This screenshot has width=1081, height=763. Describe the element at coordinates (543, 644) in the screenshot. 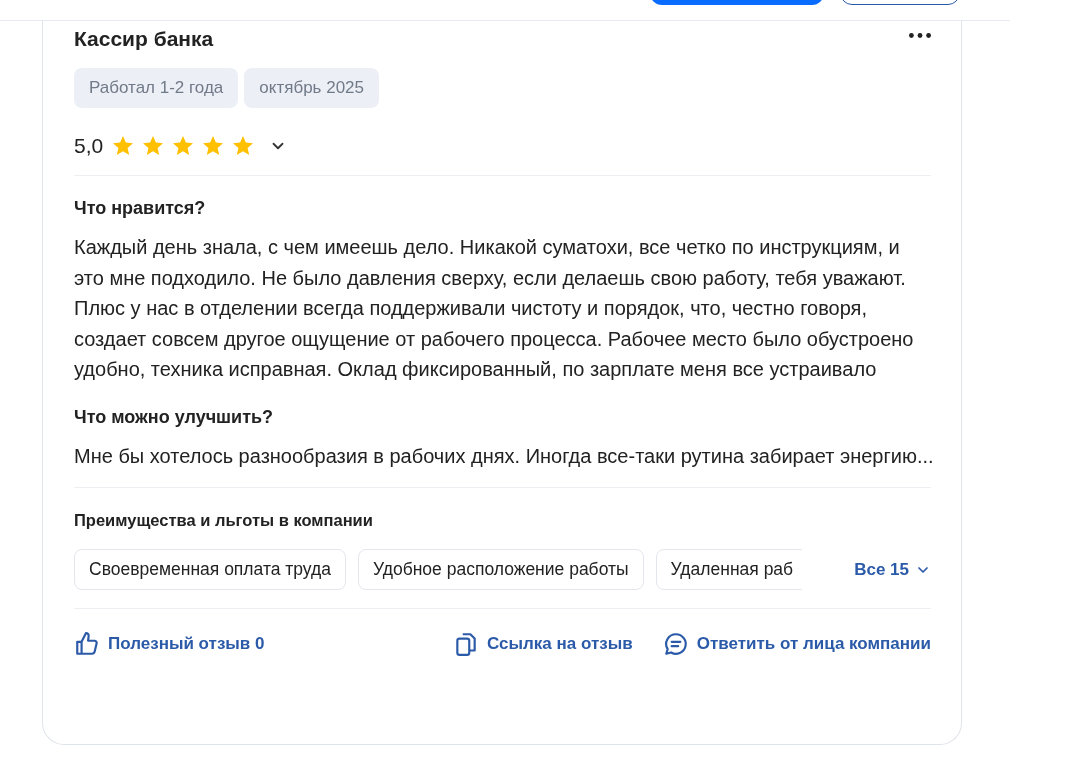

I see `review-link: Ссылка на отзыв` at that location.